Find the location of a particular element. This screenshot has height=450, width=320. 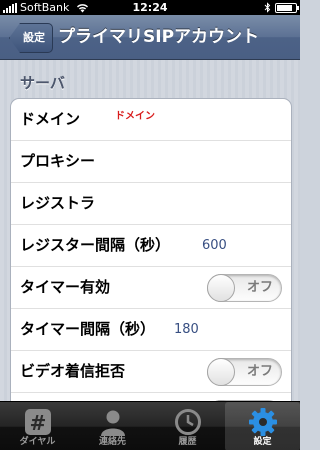

tab-label: 連絡先 is located at coordinates (112, 442).